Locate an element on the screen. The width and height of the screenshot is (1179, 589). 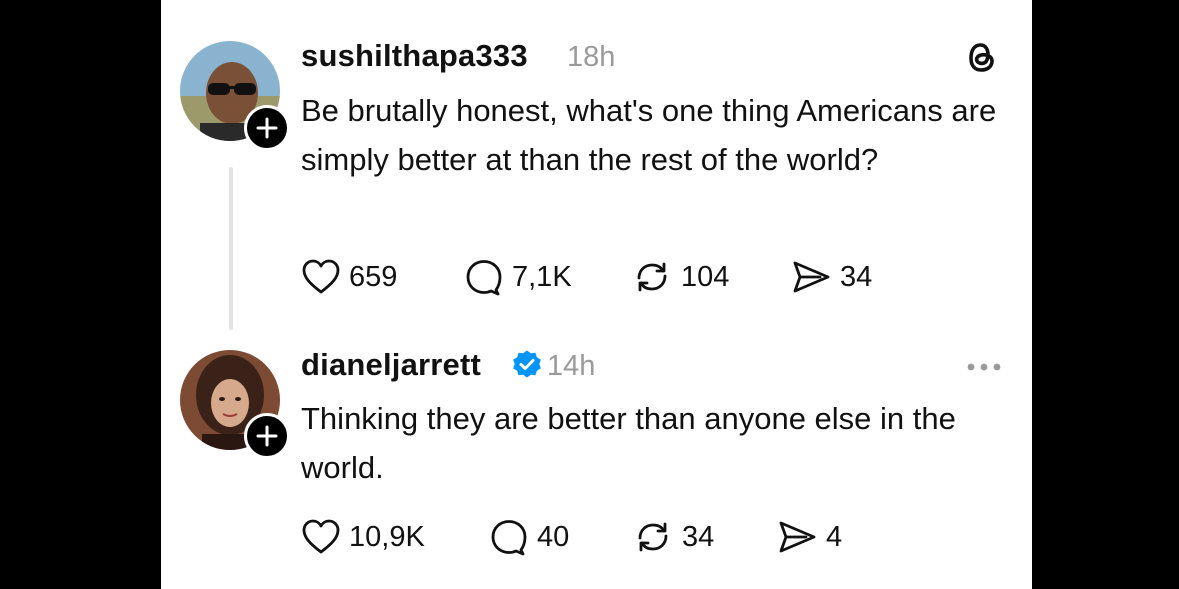
share-button: 34 is located at coordinates (831, 277).